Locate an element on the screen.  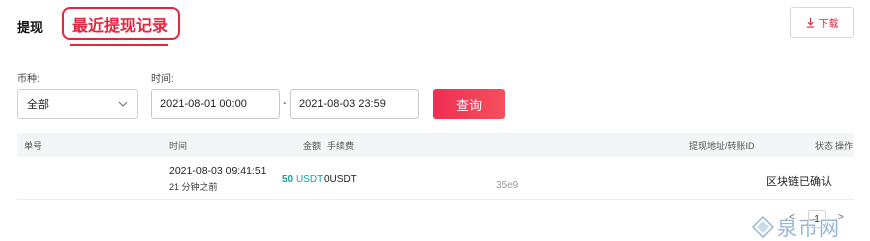
download-button: 下载 is located at coordinates (822, 22).